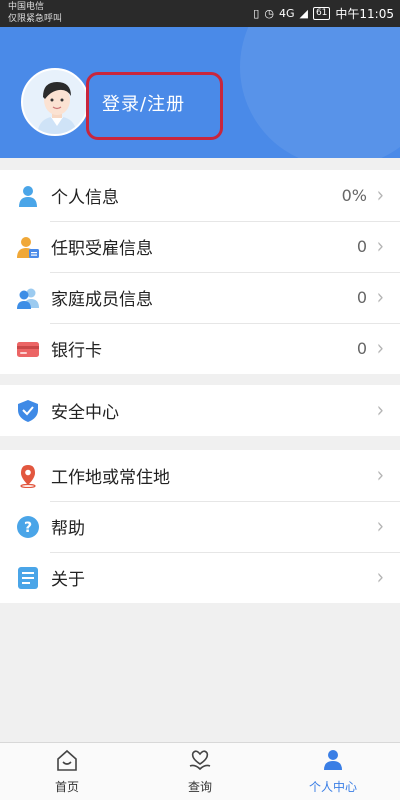 The image size is (400, 800). Describe the element at coordinates (28, 476) in the screenshot. I see `location-pin-icon` at that location.